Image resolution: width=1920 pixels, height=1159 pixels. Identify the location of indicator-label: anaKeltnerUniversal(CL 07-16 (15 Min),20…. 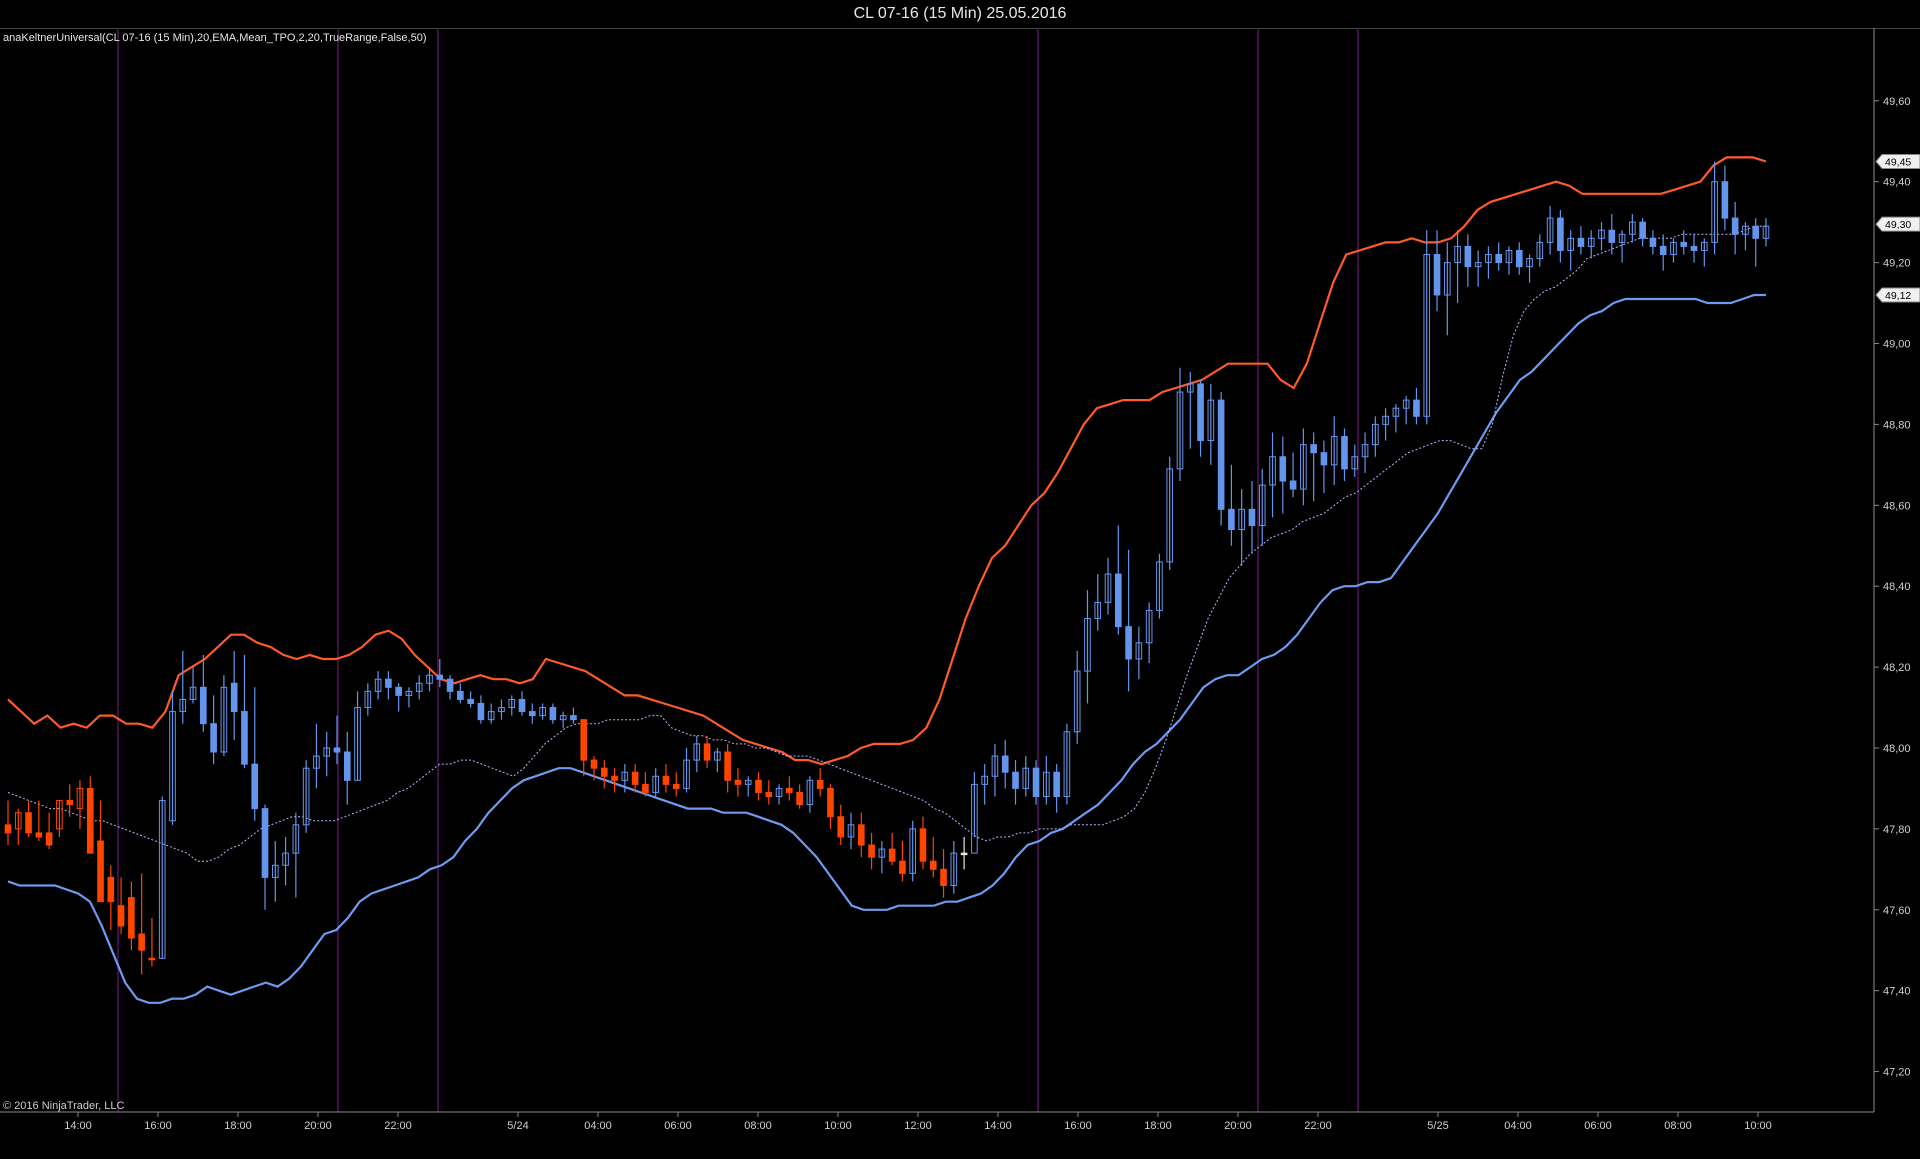
(215, 38).